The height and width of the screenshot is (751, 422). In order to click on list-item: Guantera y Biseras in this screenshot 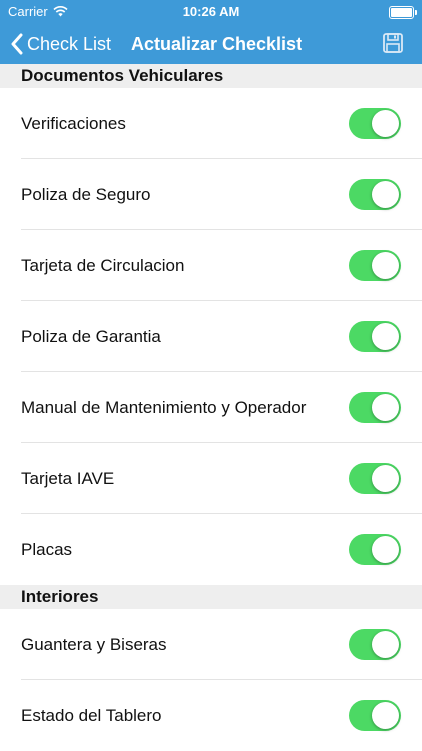, I will do `click(211, 644)`.